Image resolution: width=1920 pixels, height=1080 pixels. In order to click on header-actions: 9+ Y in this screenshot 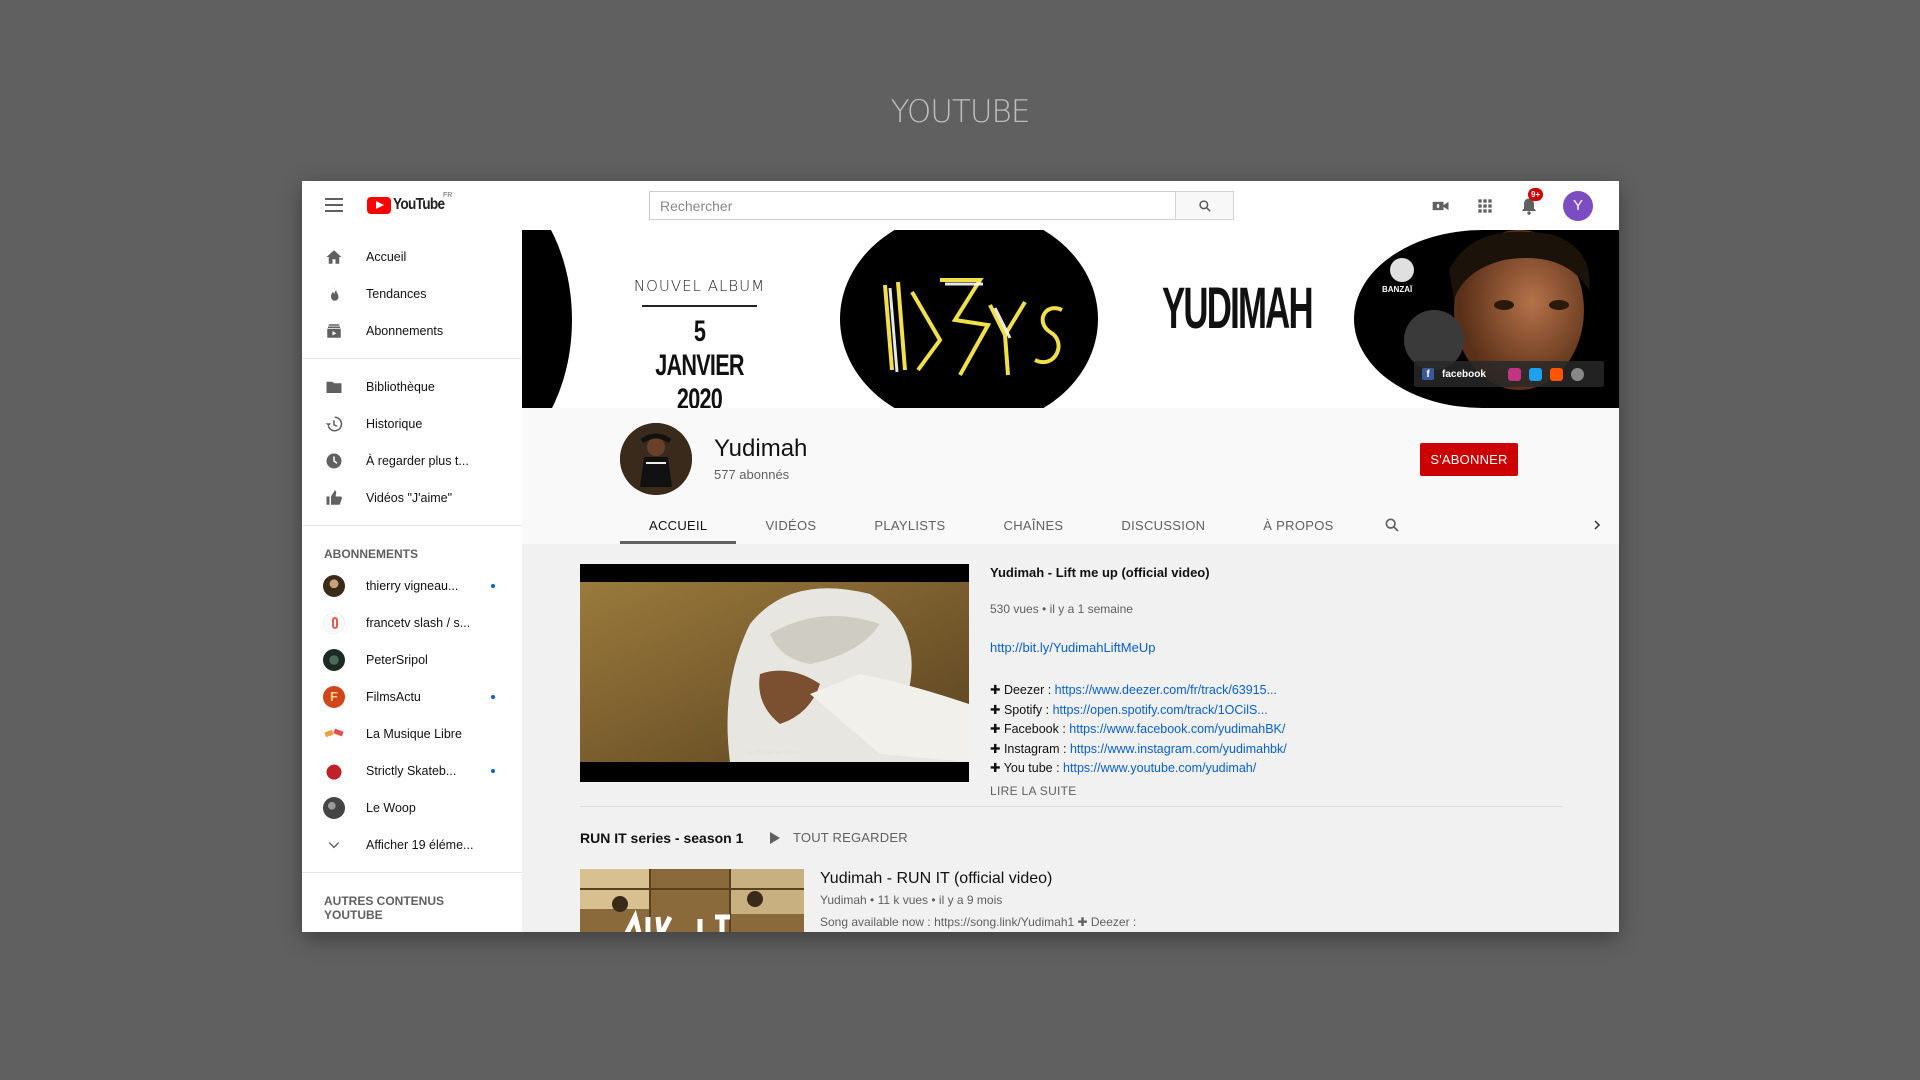, I will do `click(1525, 205)`.